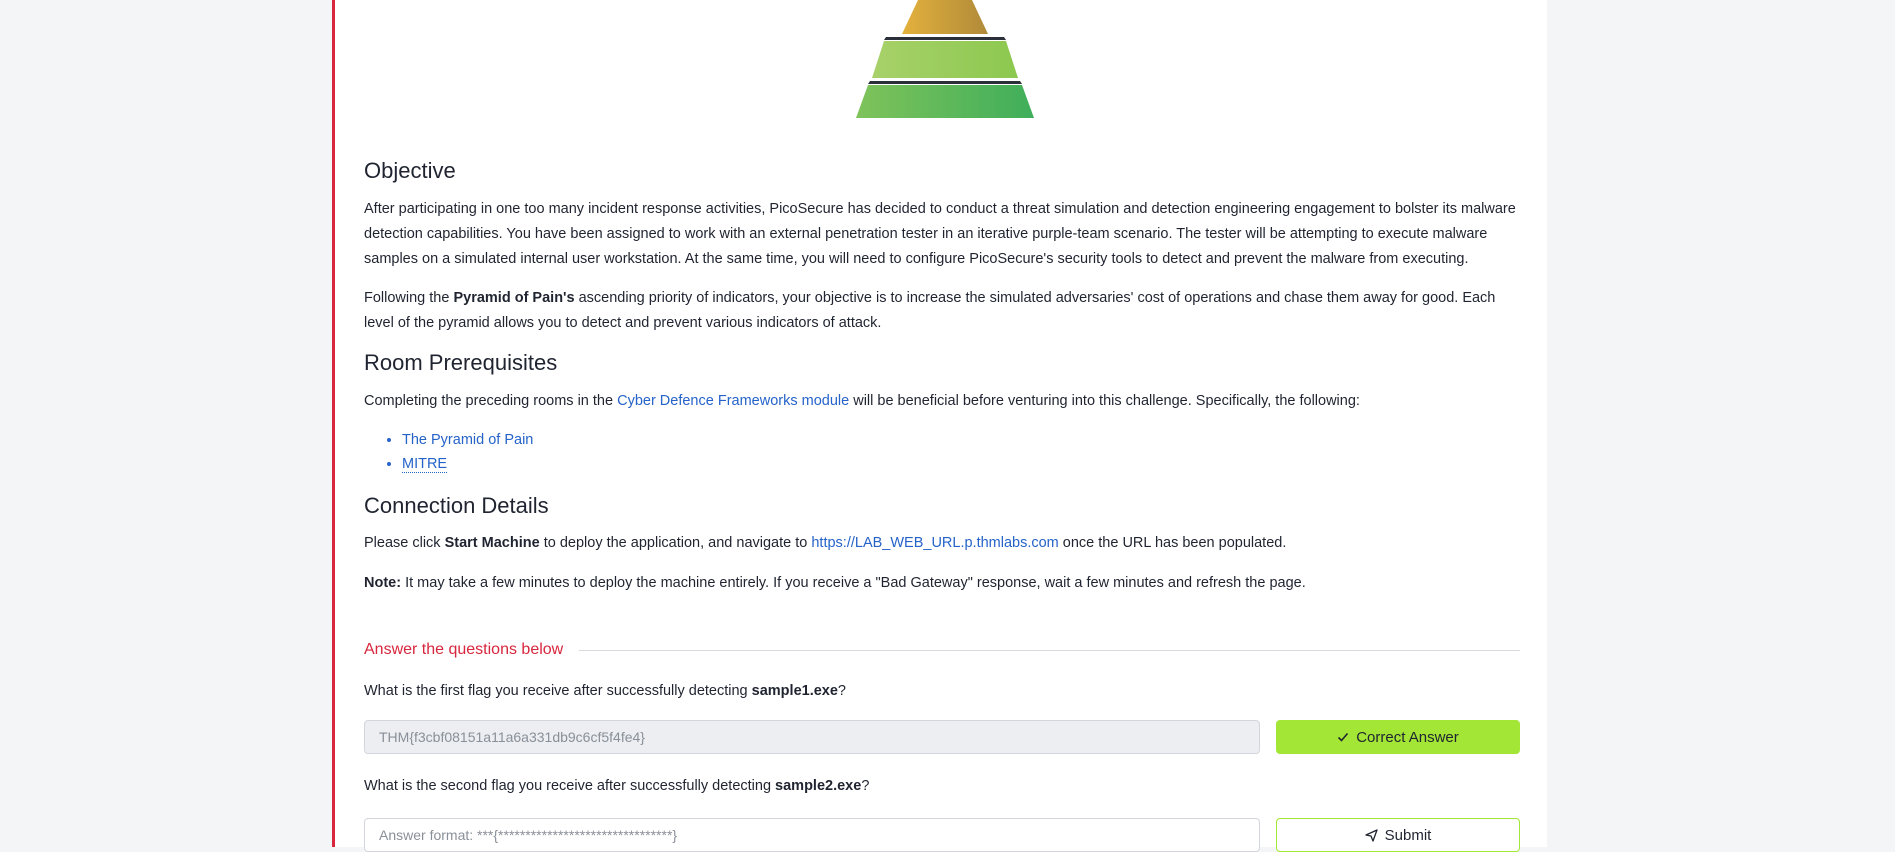 Image resolution: width=1895 pixels, height=852 pixels. I want to click on prerequisites-heading: Room Prerequisites, so click(461, 362).